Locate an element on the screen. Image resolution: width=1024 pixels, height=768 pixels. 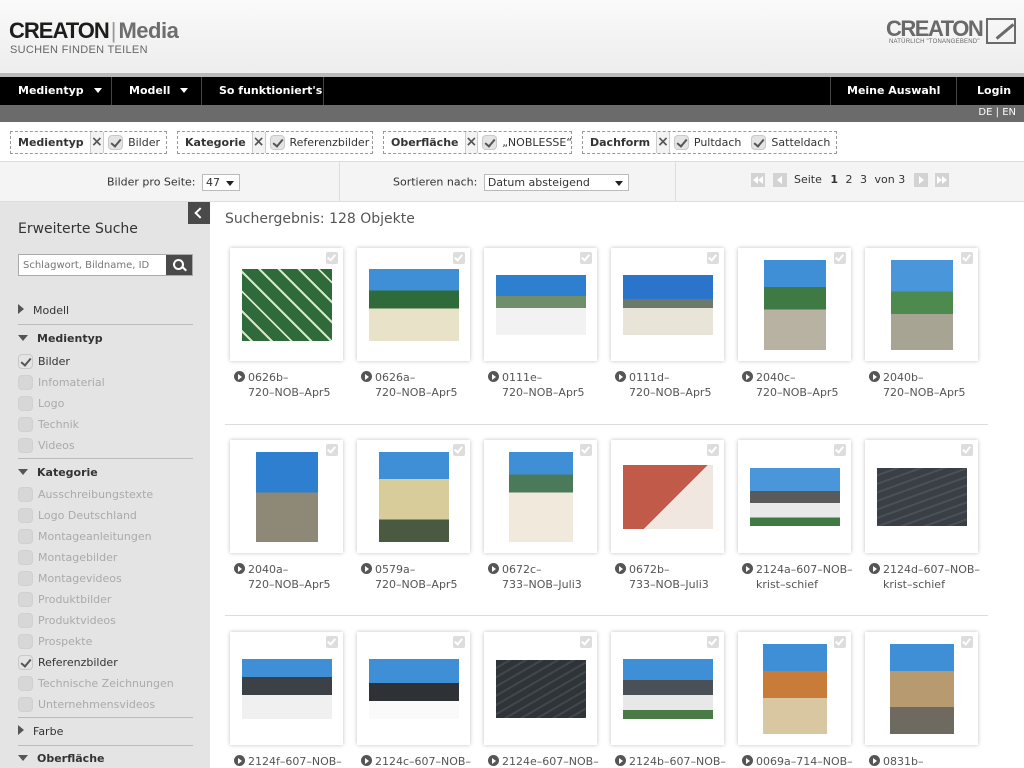
section-modell: Modell is located at coordinates (105, 310).